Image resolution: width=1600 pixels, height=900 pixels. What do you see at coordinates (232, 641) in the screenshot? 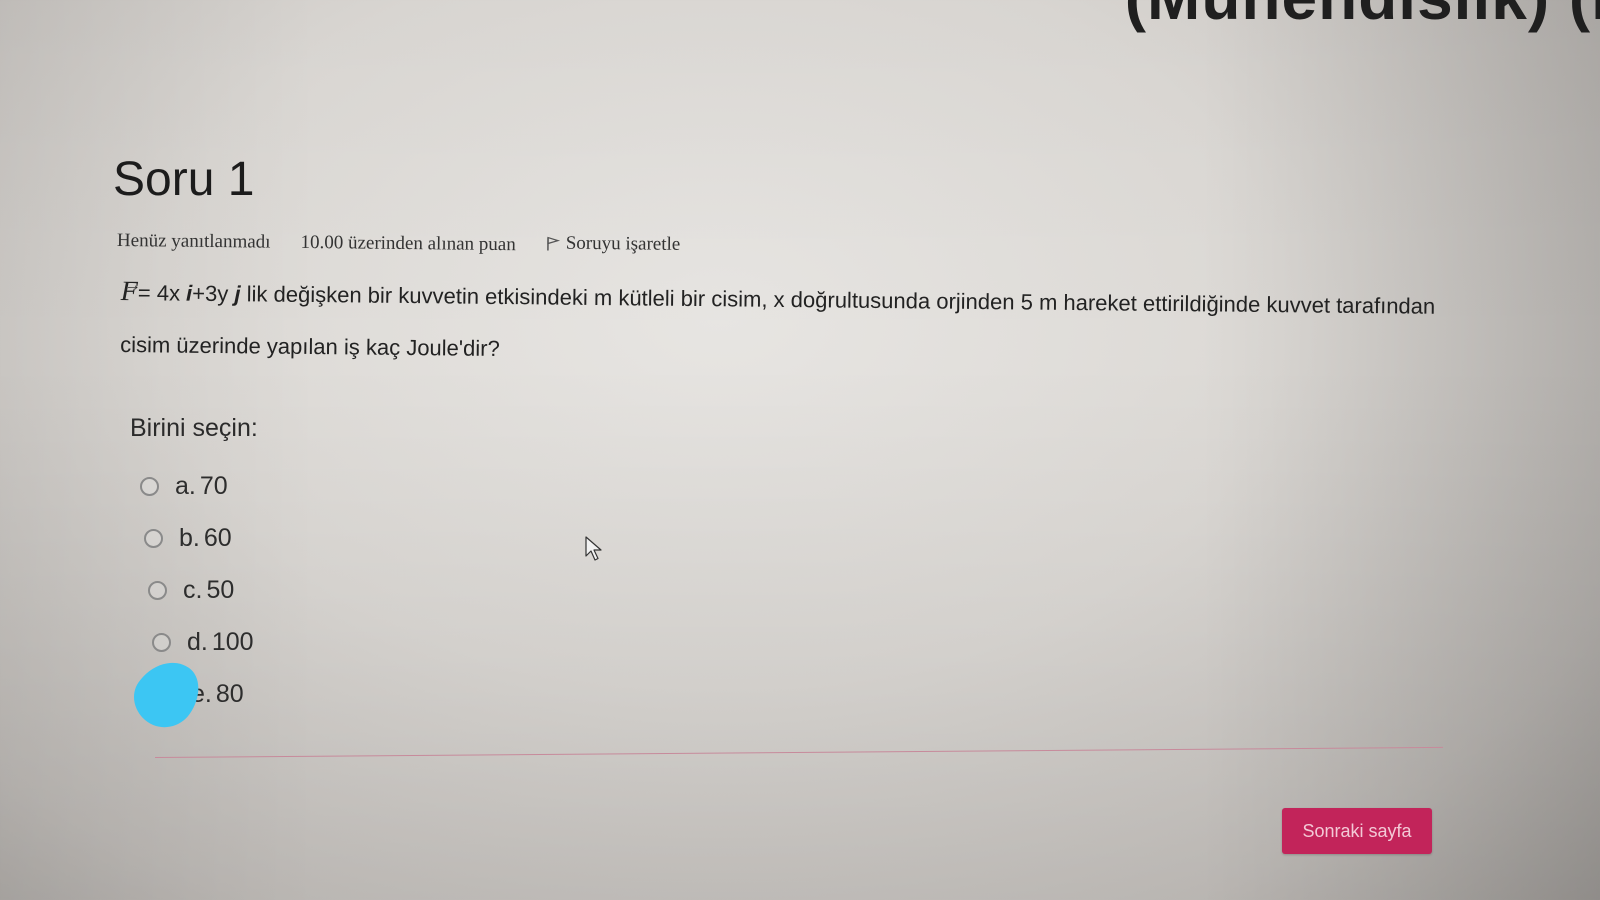
I see `option-value: 100` at bounding box center [232, 641].